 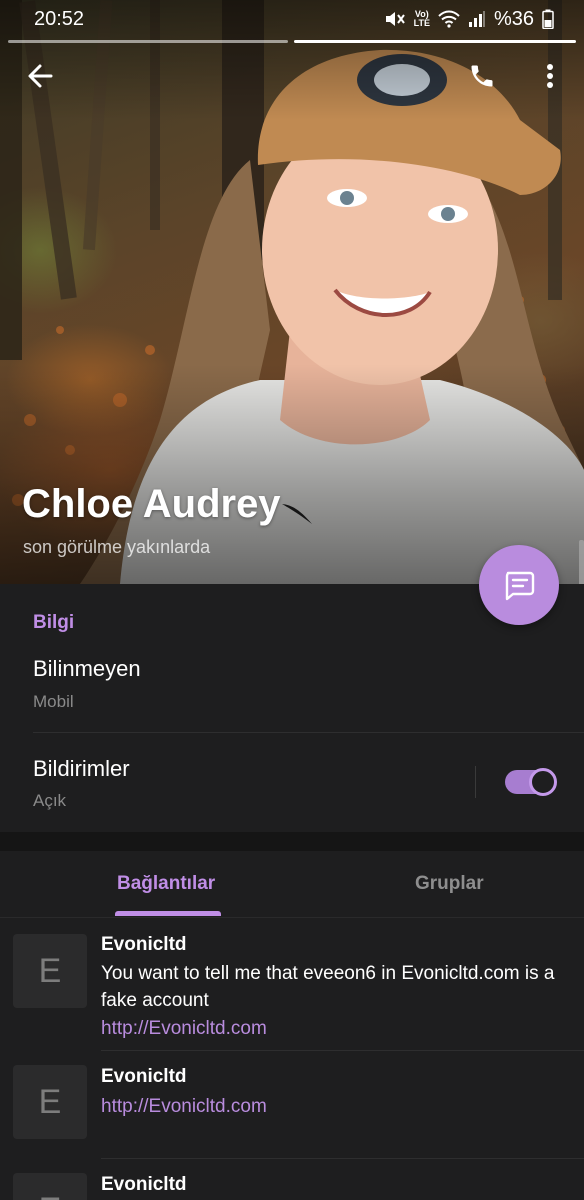 I want to click on arrow-left-icon, so click(x=40, y=76).